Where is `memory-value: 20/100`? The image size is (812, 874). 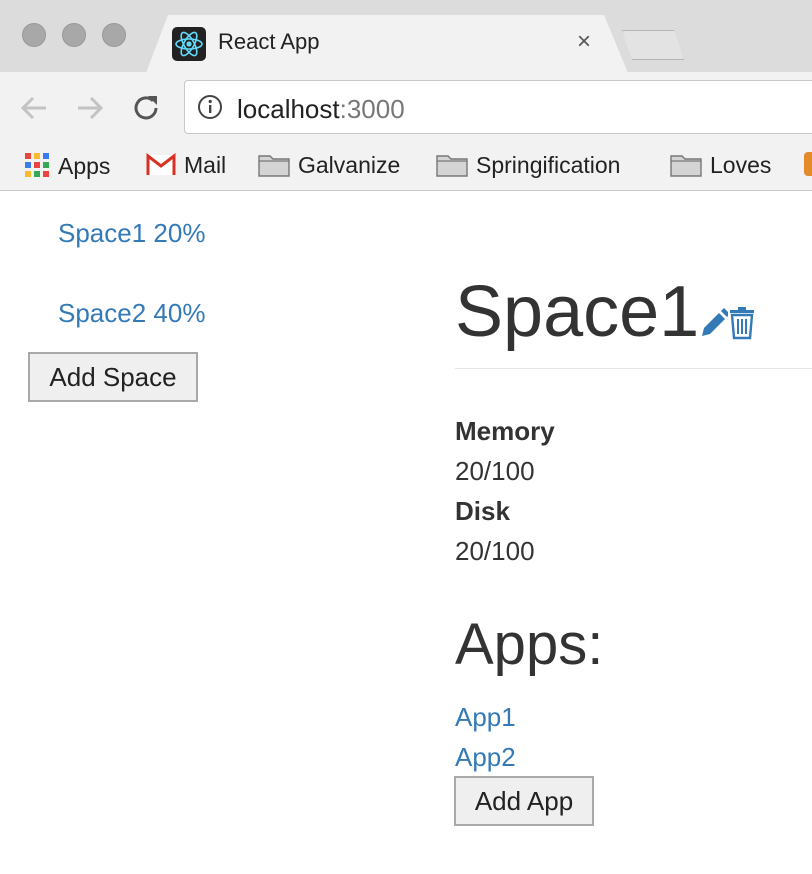
memory-value: 20/100 is located at coordinates (495, 471).